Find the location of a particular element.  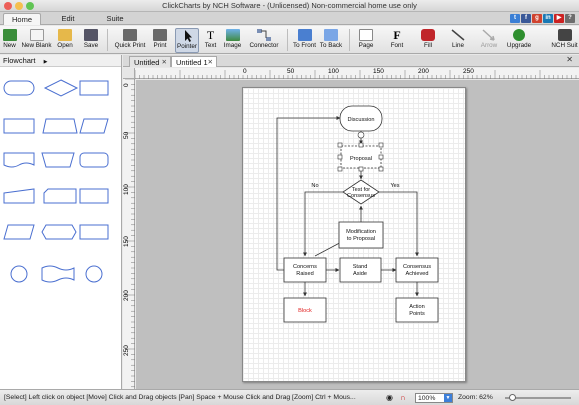

ruler-label: 250 is located at coordinates (468, 71).